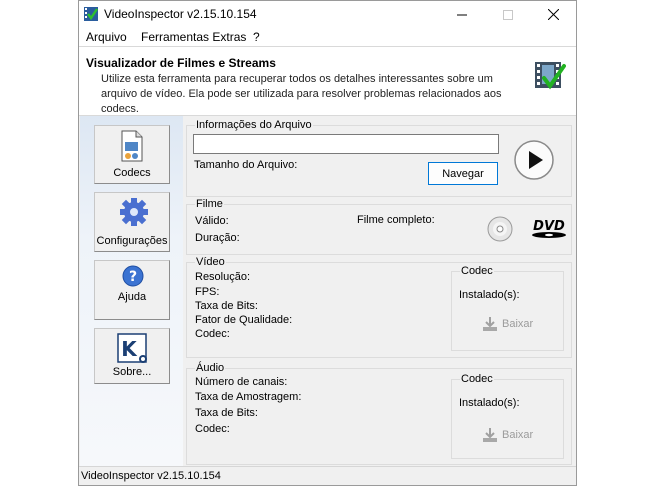 Image resolution: width=649 pixels, height=487 pixels. What do you see at coordinates (550, 77) in the screenshot?
I see `film-check-logo-icon` at bounding box center [550, 77].